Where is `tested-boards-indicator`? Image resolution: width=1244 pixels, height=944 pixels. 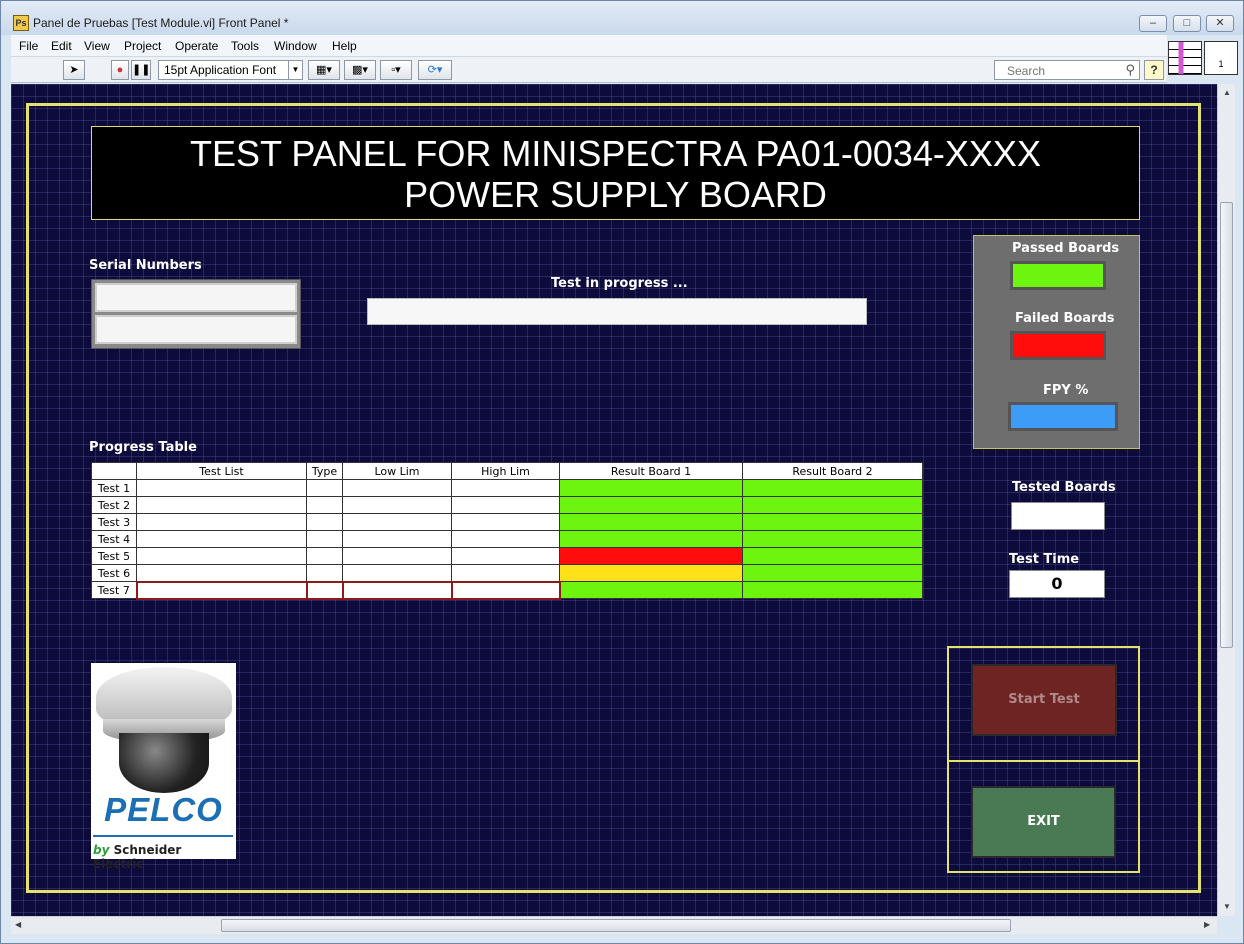 tested-boards-indicator is located at coordinates (1058, 516).